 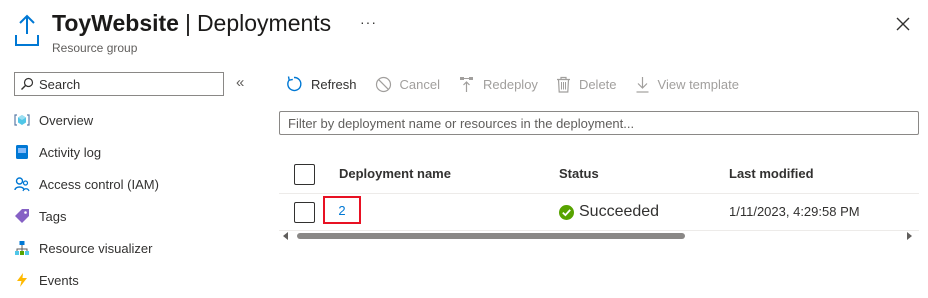 I want to click on sidebar-item-access-control: Access control (IAM), so click(x=86, y=184).